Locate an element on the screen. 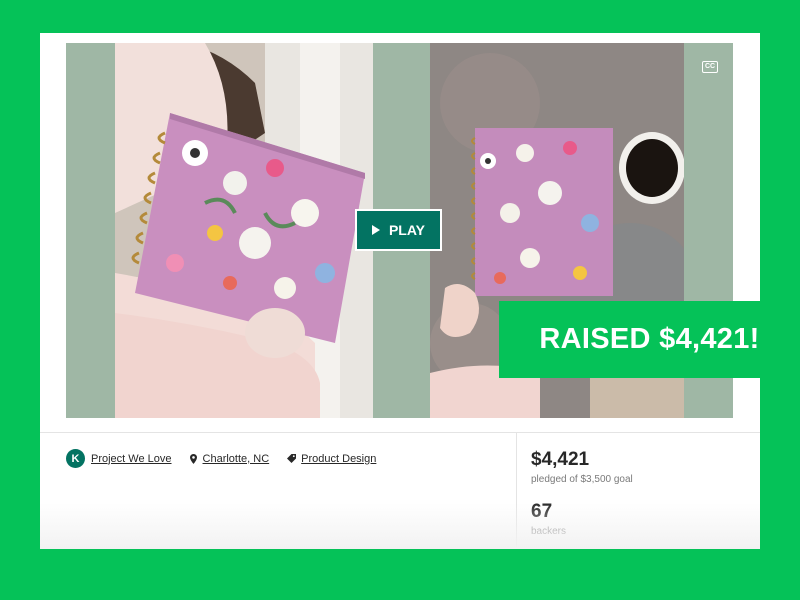 Image resolution: width=800 pixels, height=600 pixels. project-we-love-item: K Project We Love is located at coordinates (119, 458).